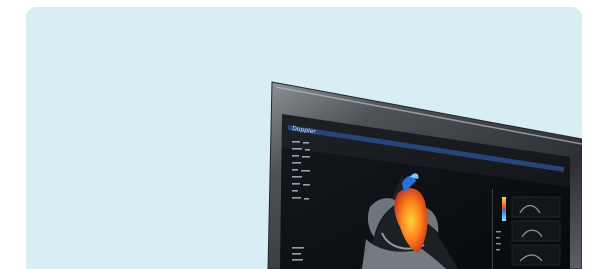  I want to click on color-scale-bar, so click(504, 209).